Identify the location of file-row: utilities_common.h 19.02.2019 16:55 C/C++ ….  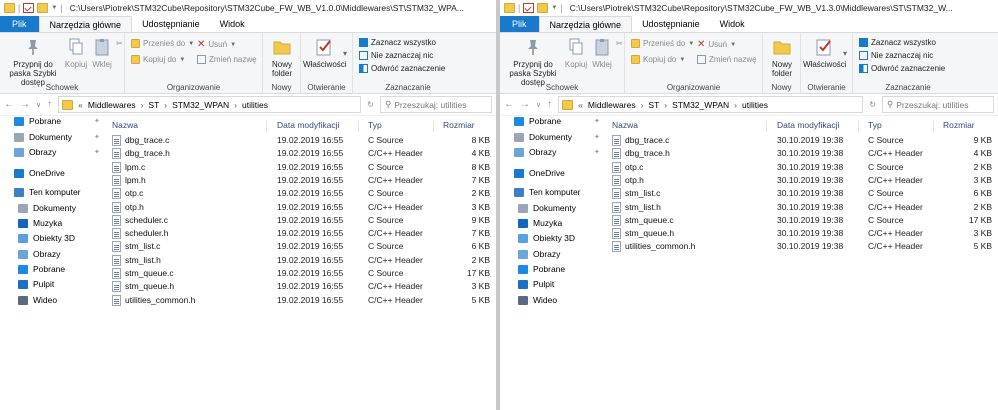
(302, 300).